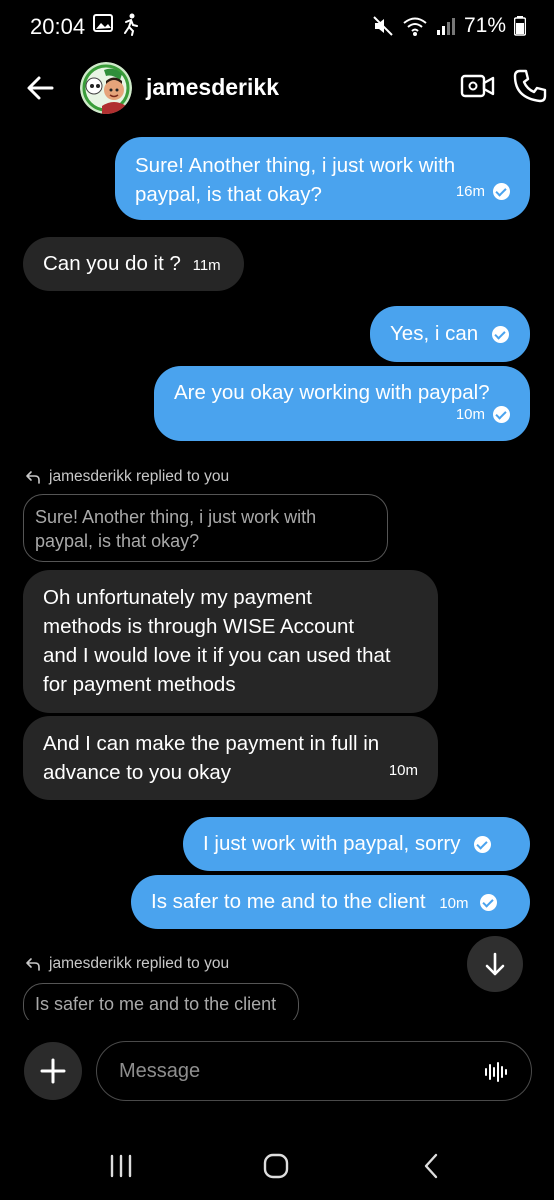 The width and height of the screenshot is (554, 1200). I want to click on avatar-image, so click(106, 88).